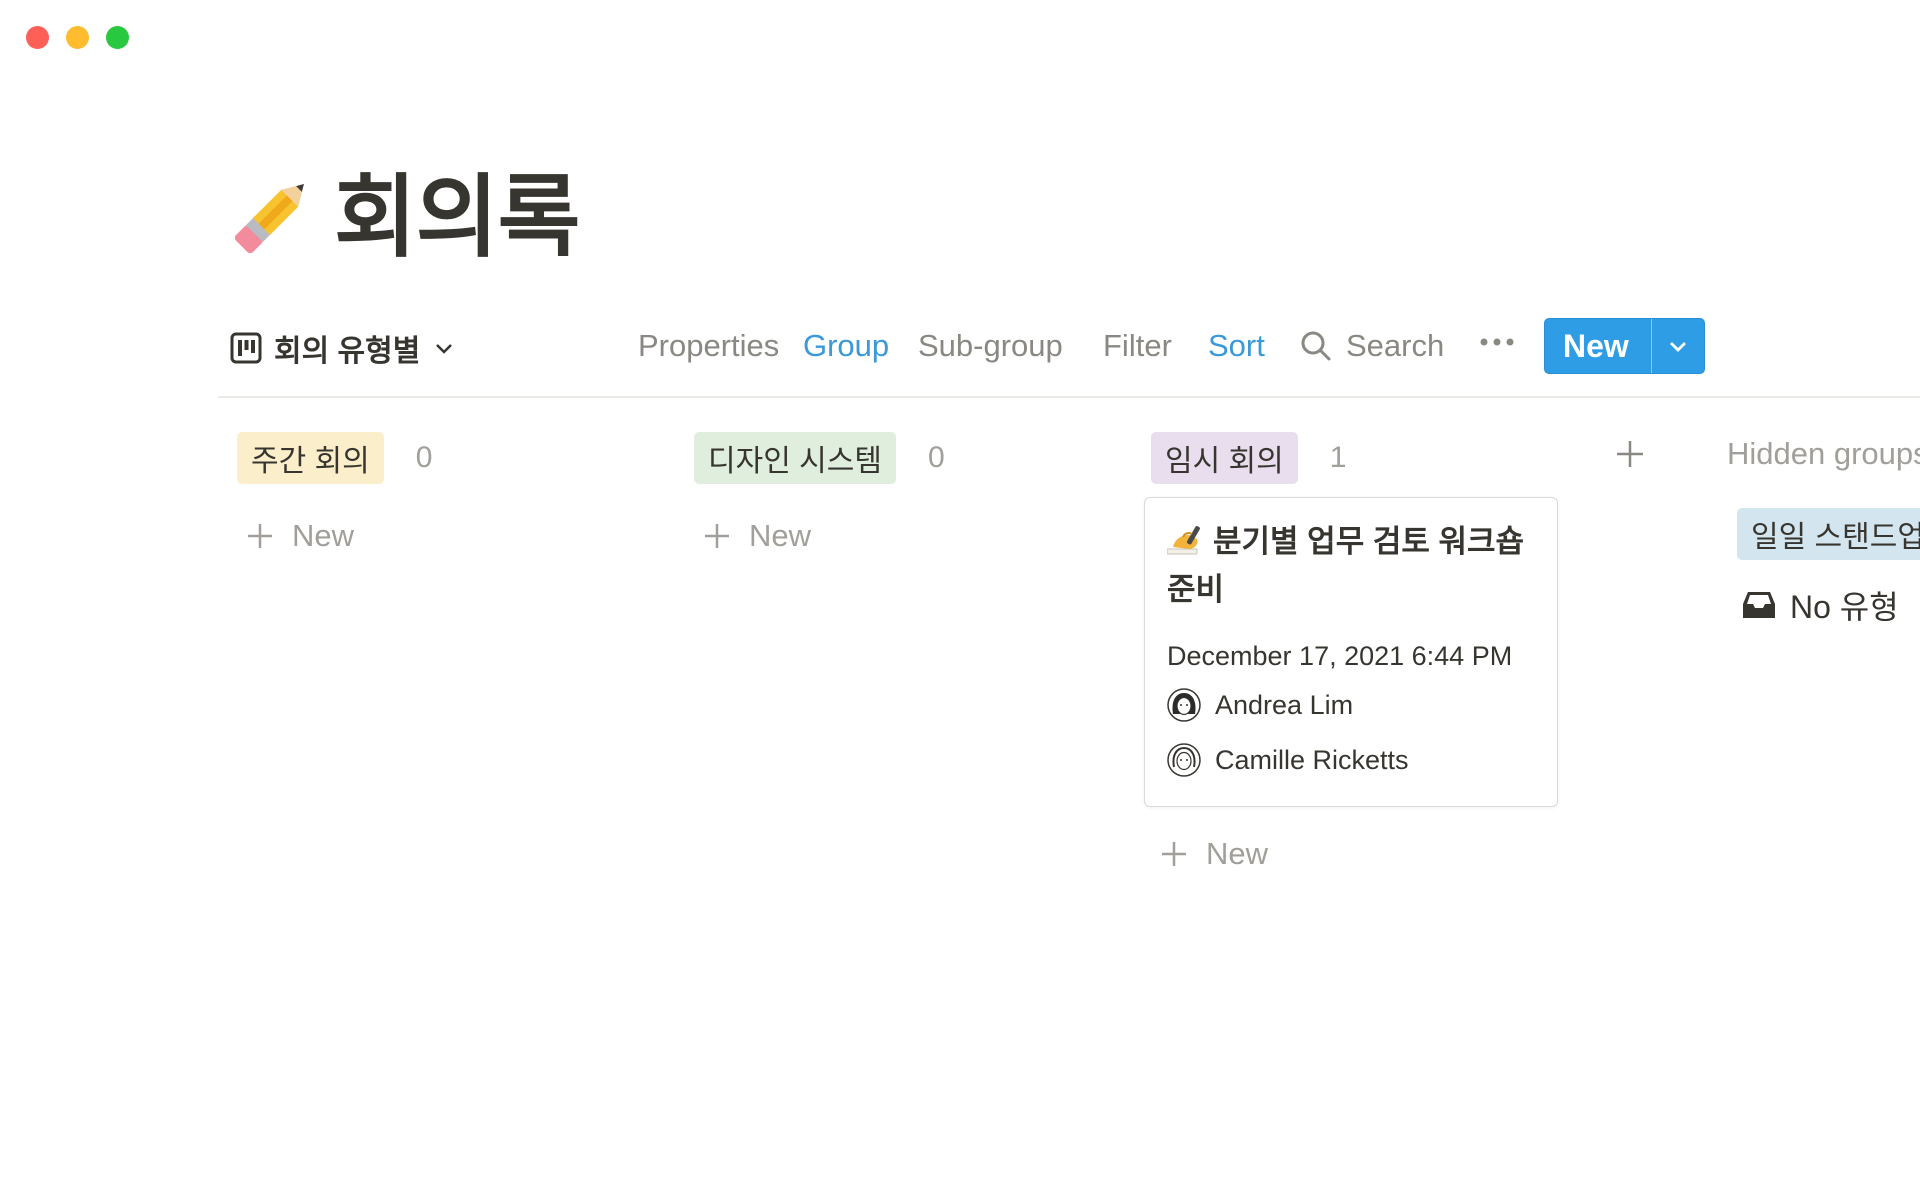 The height and width of the screenshot is (1200, 1920). I want to click on writing-hand-icon, so click(1183, 540).